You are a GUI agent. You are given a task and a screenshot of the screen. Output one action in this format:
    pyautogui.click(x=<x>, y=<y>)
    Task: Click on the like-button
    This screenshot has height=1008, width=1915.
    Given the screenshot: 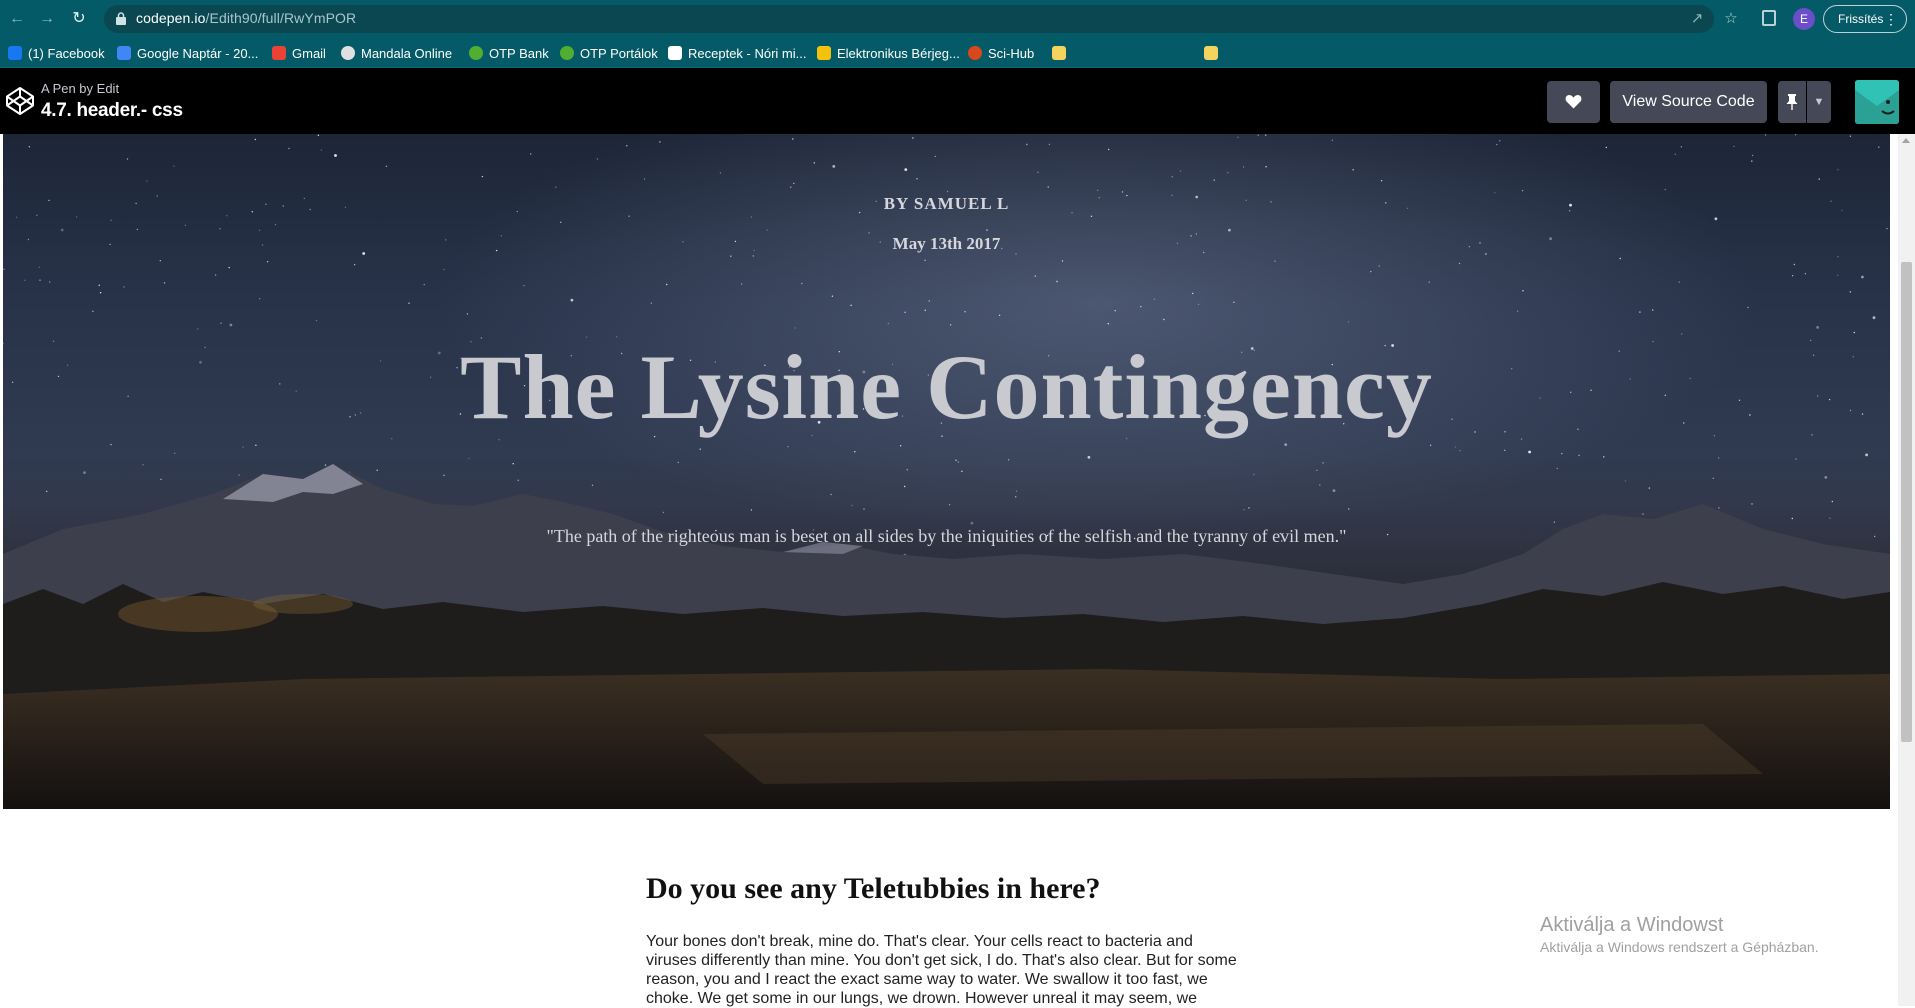 What is the action you would take?
    pyautogui.click(x=1573, y=102)
    